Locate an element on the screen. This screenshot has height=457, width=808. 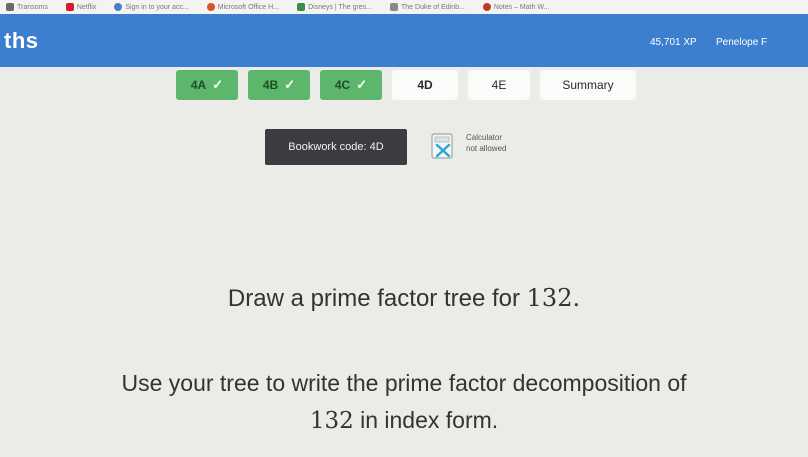
calculator-label: Calculator is located at coordinates (484, 137).